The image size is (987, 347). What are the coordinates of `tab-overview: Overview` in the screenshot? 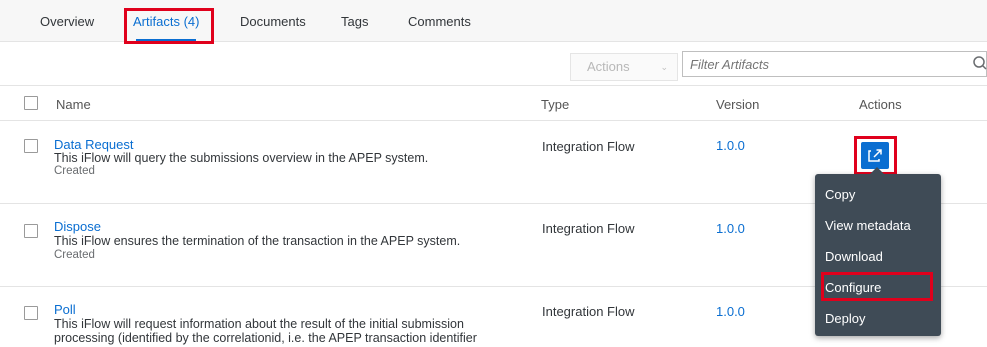 It's located at (67, 22).